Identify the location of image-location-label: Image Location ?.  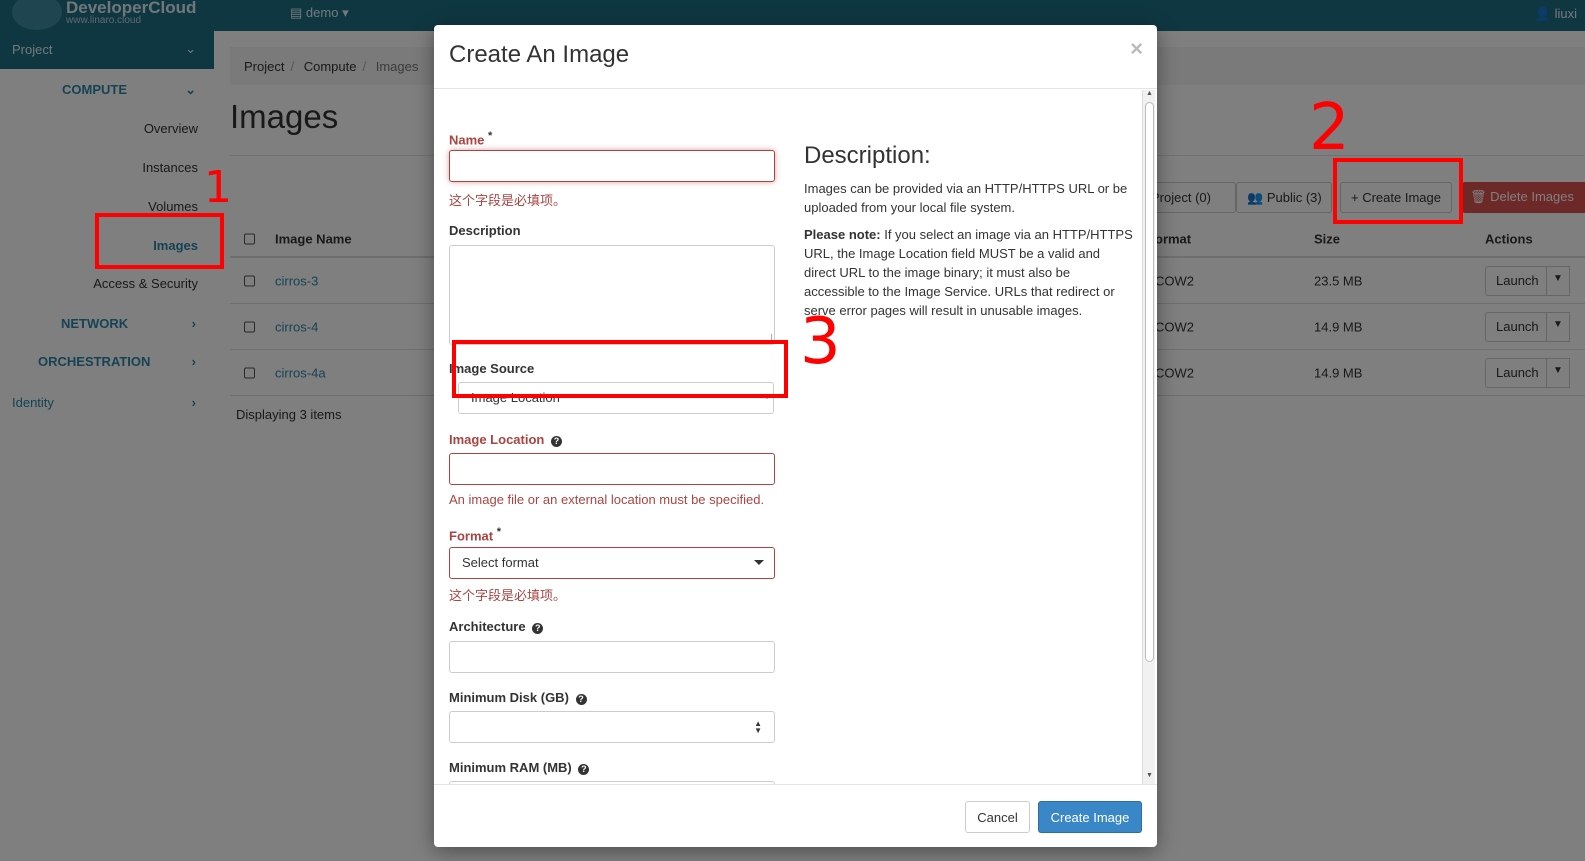
(505, 439).